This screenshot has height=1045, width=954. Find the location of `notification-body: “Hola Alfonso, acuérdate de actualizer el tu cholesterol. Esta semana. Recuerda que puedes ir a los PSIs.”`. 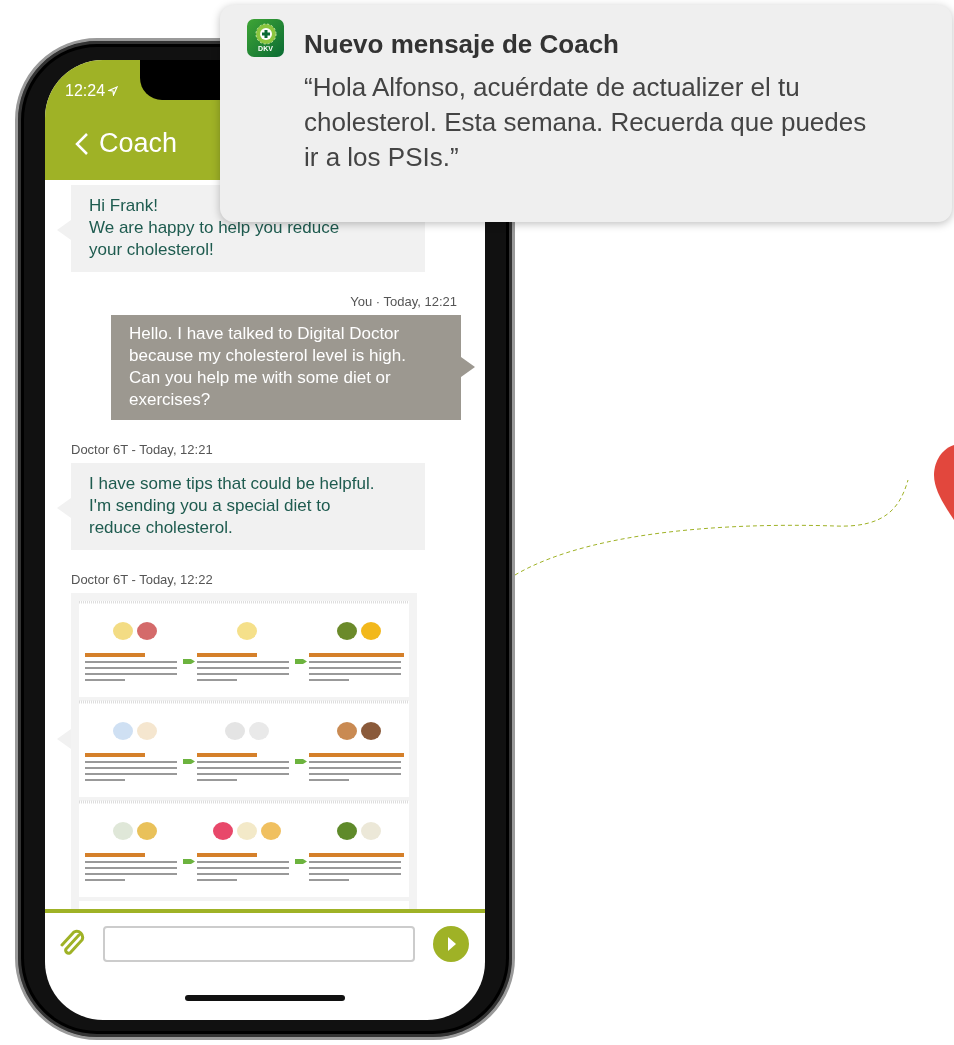

notification-body: “Hola Alfonso, acuérdate de actualizer el tu cholesterol. Esta semana. Recuerda que puedes ir a los PSIs.” is located at coordinates (586, 122).